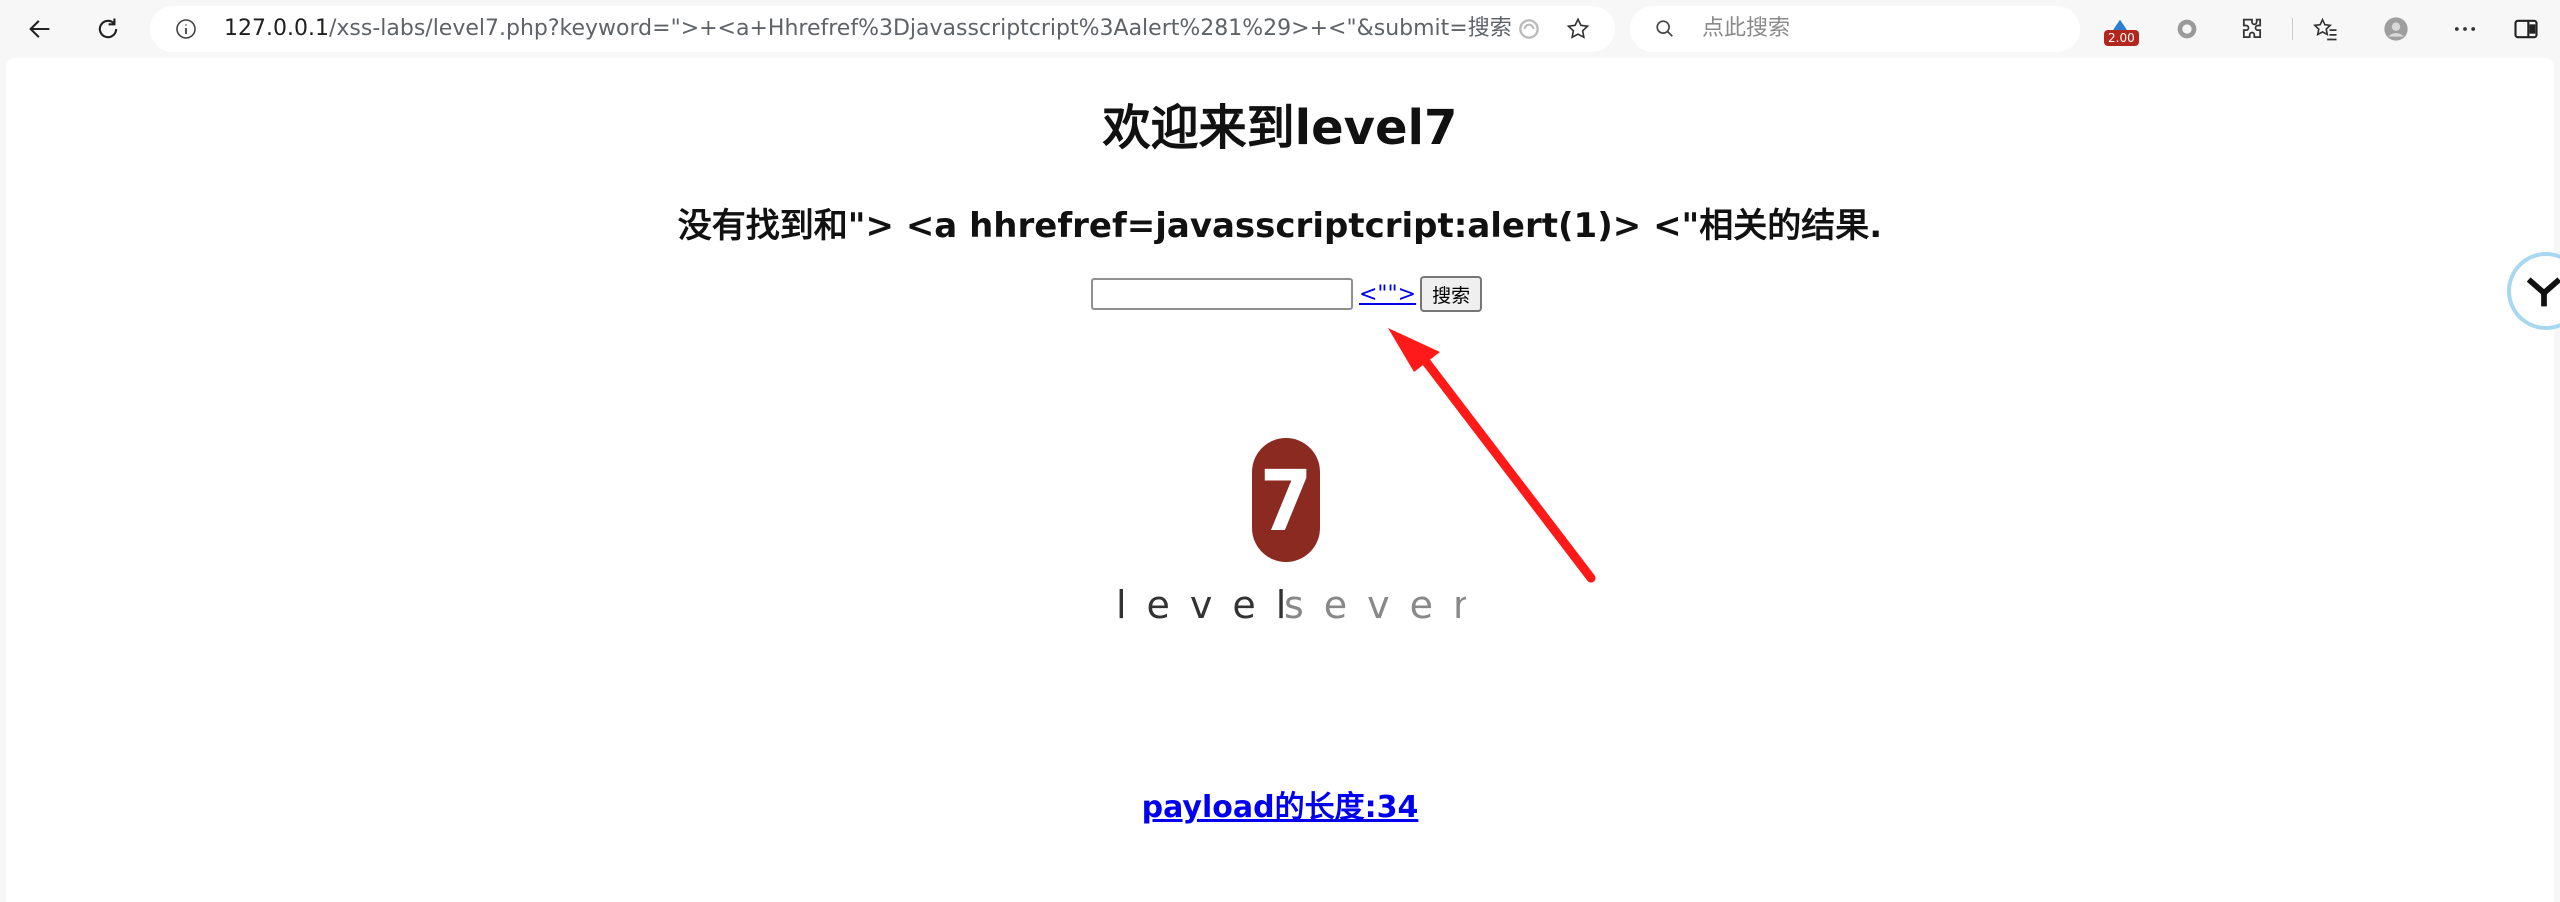 The image size is (2560, 902). I want to click on logo-word-seven: seven, so click(1375, 605).